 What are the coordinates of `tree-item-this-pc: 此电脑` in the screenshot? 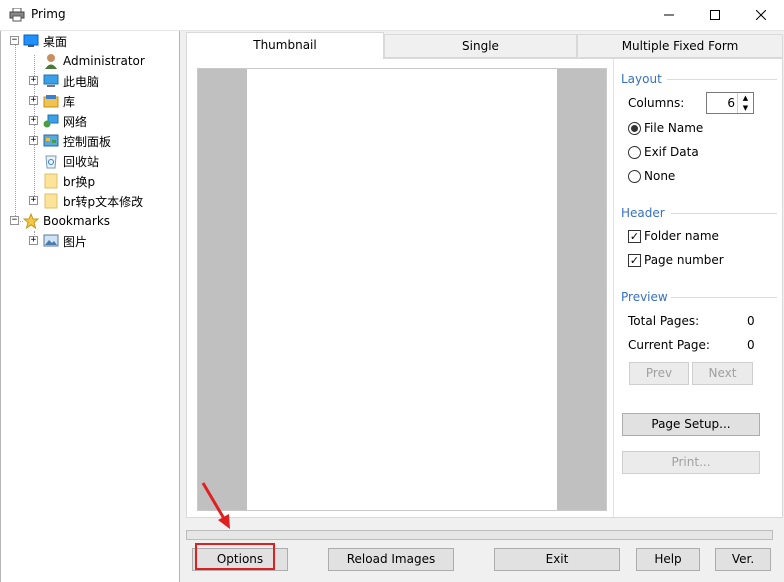 It's located at (71, 81).